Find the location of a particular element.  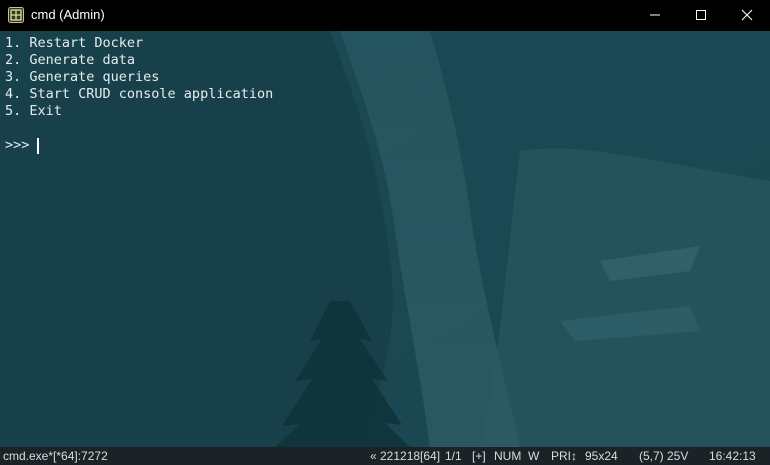

close-icon is located at coordinates (747, 15).